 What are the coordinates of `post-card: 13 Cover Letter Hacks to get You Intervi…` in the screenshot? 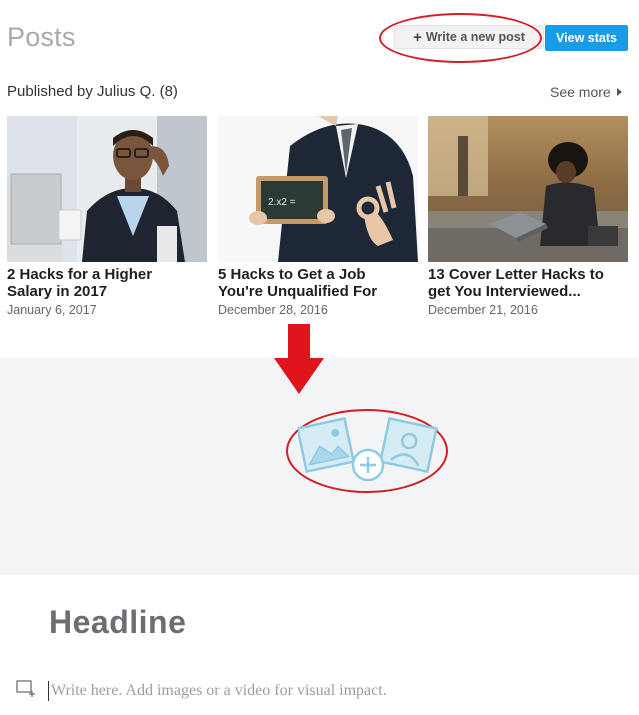 It's located at (528, 216).